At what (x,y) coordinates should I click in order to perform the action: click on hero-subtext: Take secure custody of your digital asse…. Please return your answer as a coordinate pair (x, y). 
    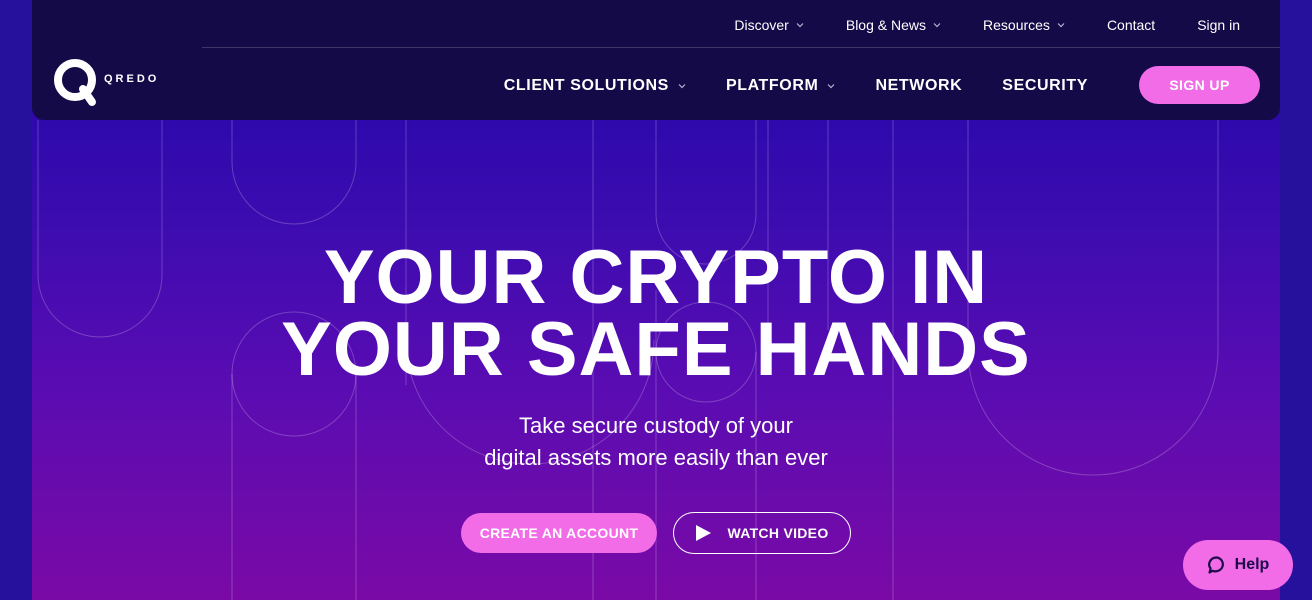
    Looking at the image, I should click on (656, 442).